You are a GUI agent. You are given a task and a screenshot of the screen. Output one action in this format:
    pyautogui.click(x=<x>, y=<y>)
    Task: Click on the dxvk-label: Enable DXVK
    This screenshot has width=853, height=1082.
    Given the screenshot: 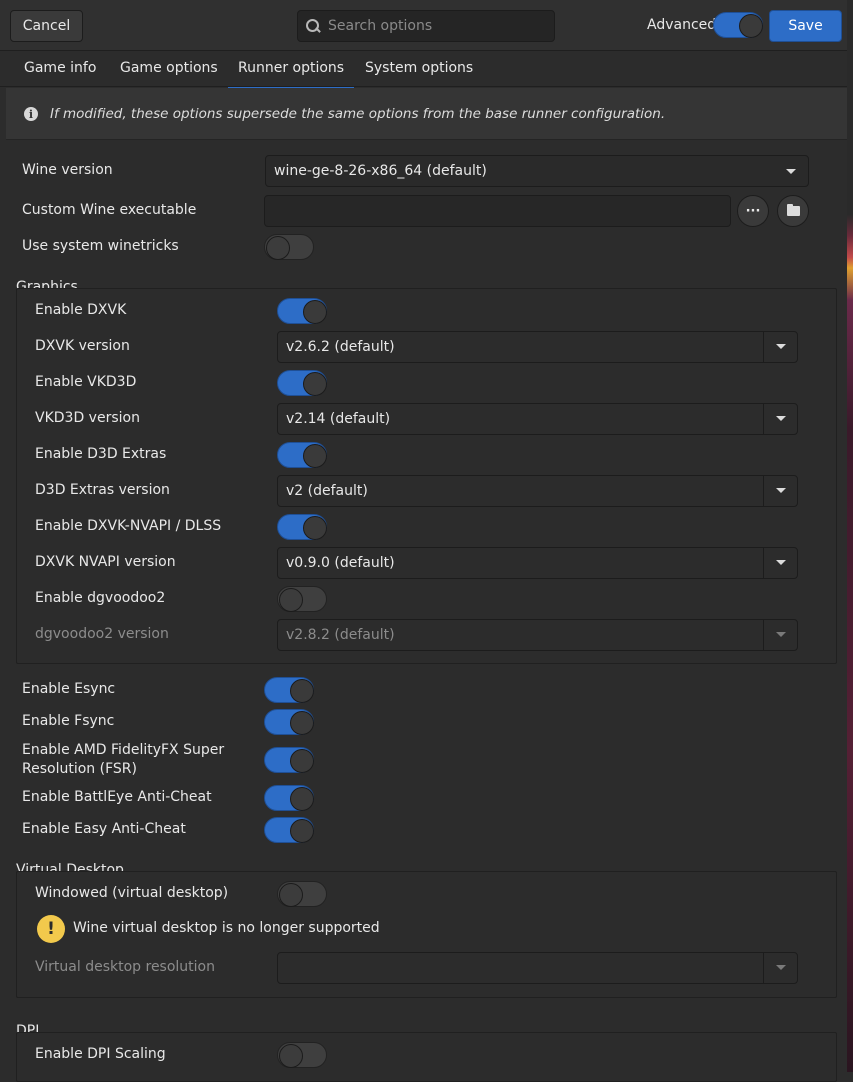 What is the action you would take?
    pyautogui.click(x=81, y=310)
    